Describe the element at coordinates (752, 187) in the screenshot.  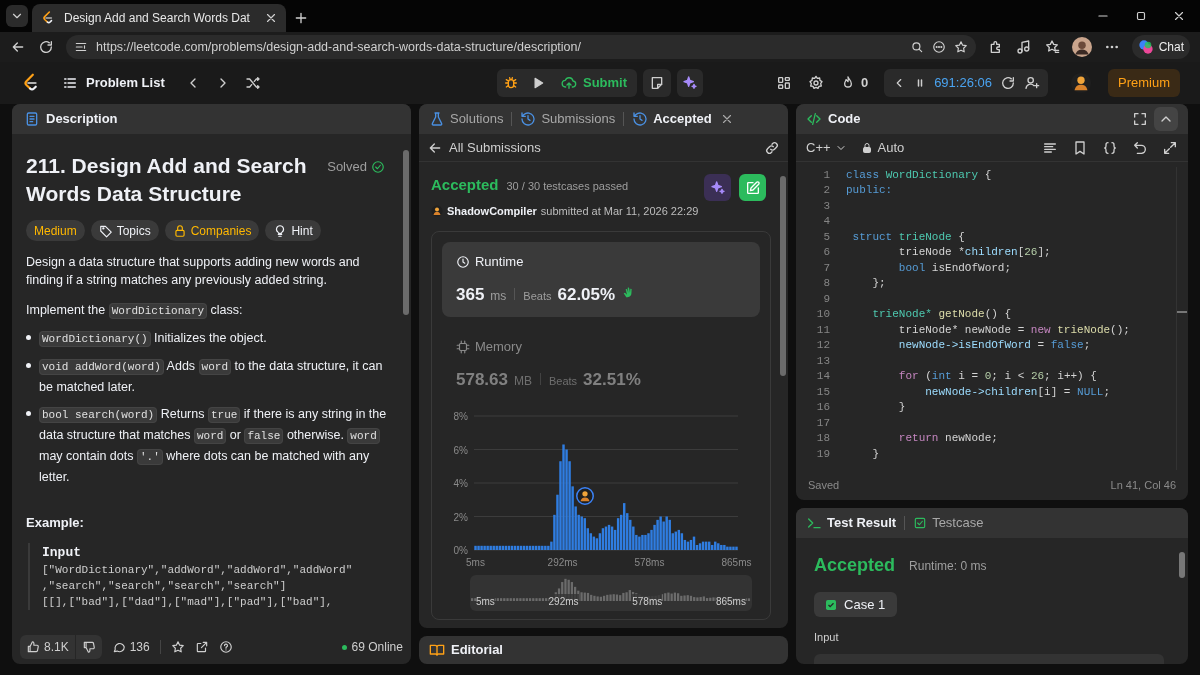
I see `edit-button` at that location.